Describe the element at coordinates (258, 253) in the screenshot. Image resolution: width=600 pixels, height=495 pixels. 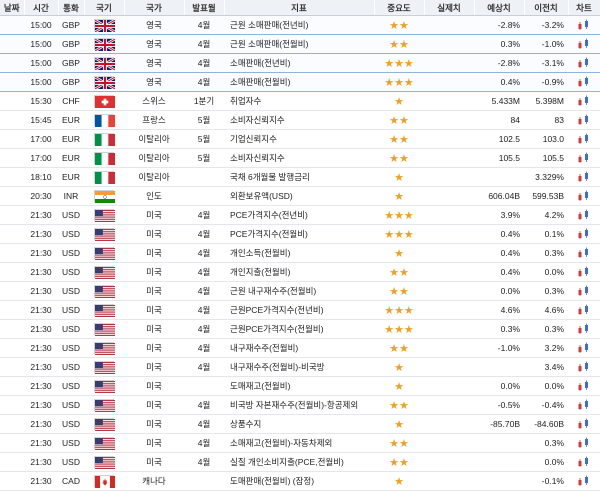
I see `indicator-label: 개인소득(전월비)` at that location.